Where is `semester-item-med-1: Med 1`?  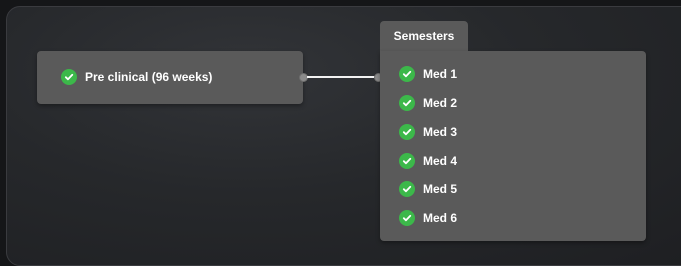
semester-item-med-1: Med 1 is located at coordinates (428, 74).